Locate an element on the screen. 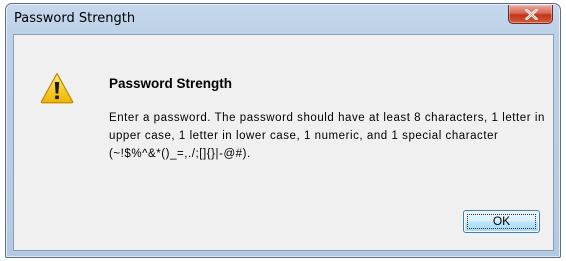 The width and height of the screenshot is (566, 261). close-button is located at coordinates (530, 14).